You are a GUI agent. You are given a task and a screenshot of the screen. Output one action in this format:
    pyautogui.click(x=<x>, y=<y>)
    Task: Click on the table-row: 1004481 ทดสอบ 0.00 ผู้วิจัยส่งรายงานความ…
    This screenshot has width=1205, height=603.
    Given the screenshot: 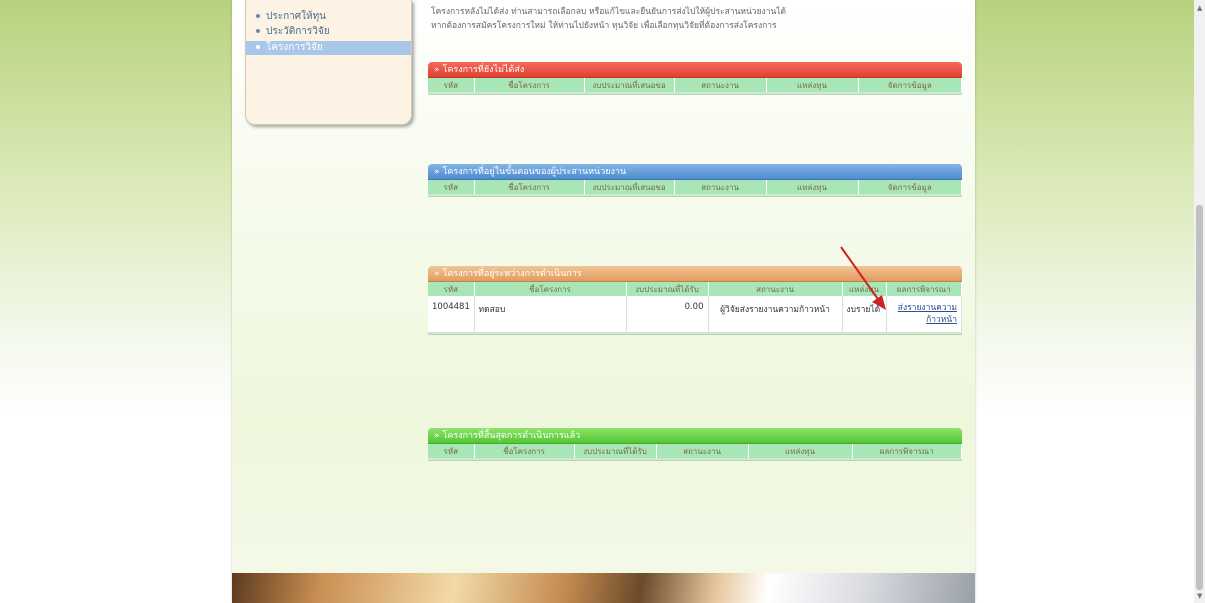 What is the action you would take?
    pyautogui.click(x=695, y=314)
    